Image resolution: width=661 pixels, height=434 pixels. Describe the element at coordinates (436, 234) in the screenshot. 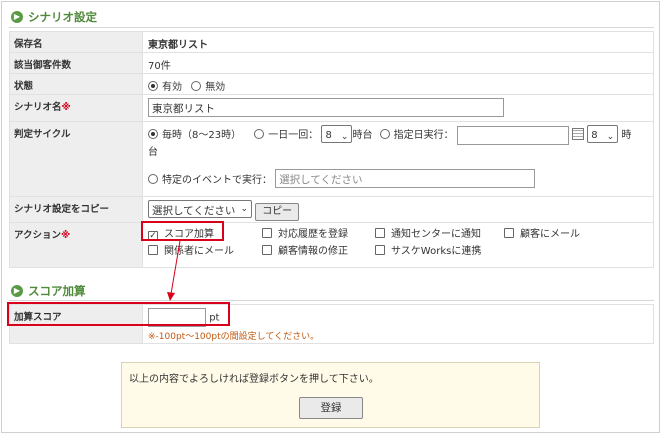

I see `action-notify-center-label: 通知センターに通知` at that location.